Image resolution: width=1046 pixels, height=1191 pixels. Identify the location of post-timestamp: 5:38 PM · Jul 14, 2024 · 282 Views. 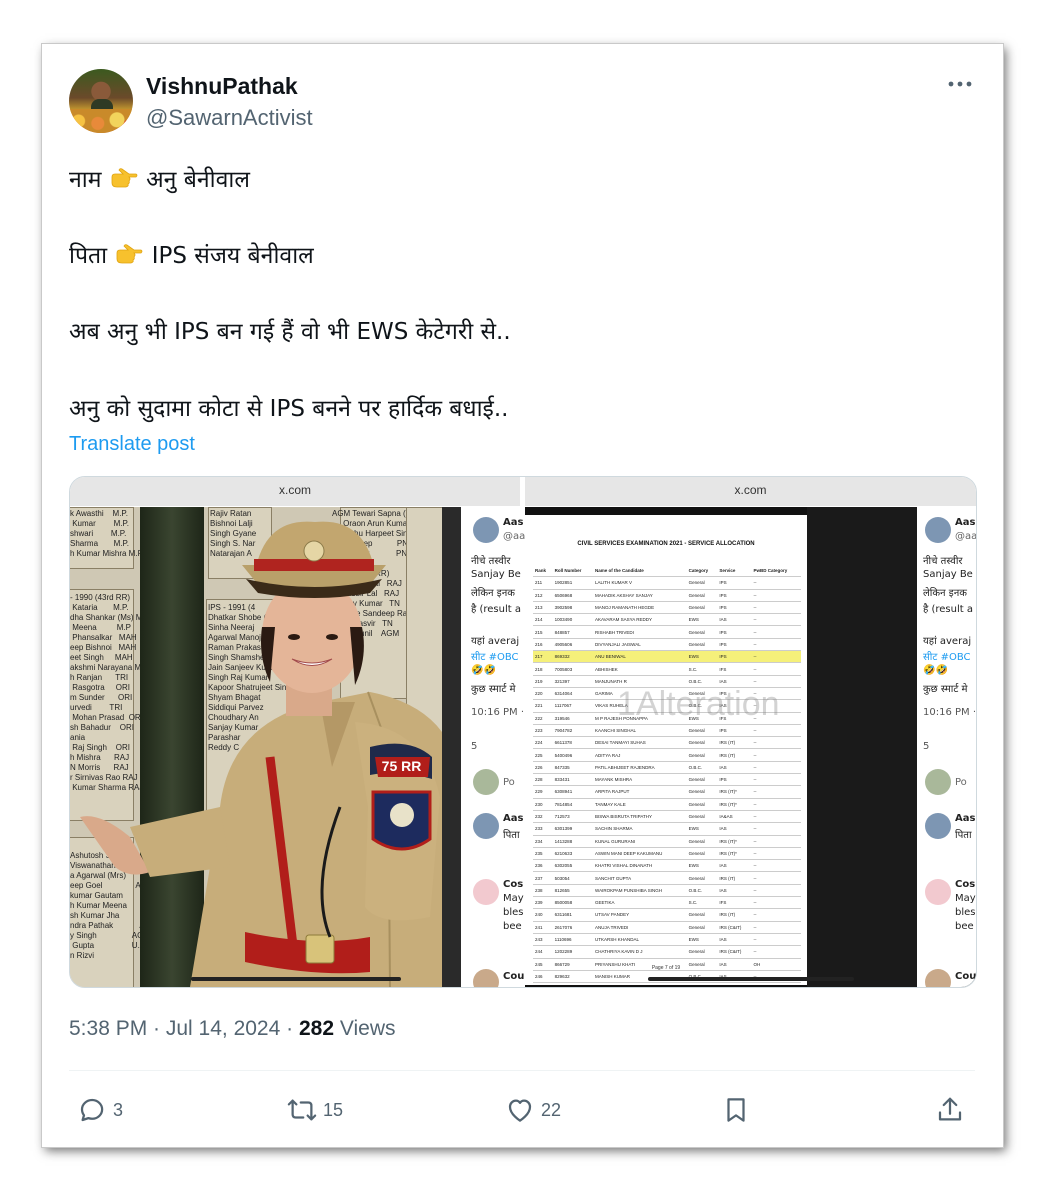
(232, 1029).